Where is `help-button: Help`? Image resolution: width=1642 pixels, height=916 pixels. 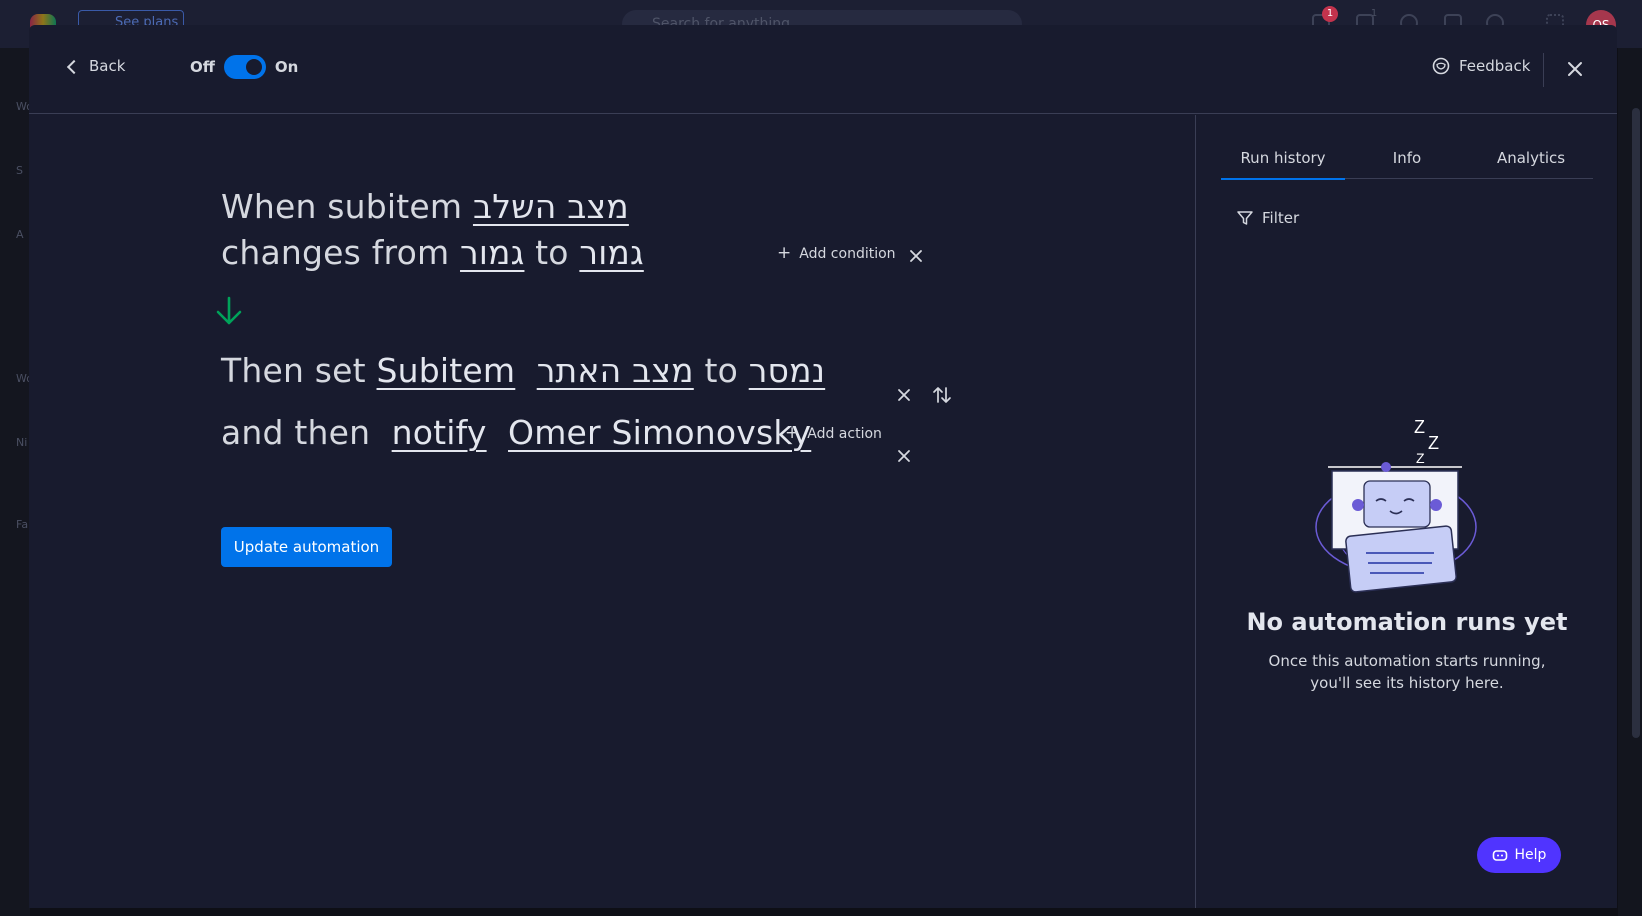
help-button: Help is located at coordinates (1519, 855).